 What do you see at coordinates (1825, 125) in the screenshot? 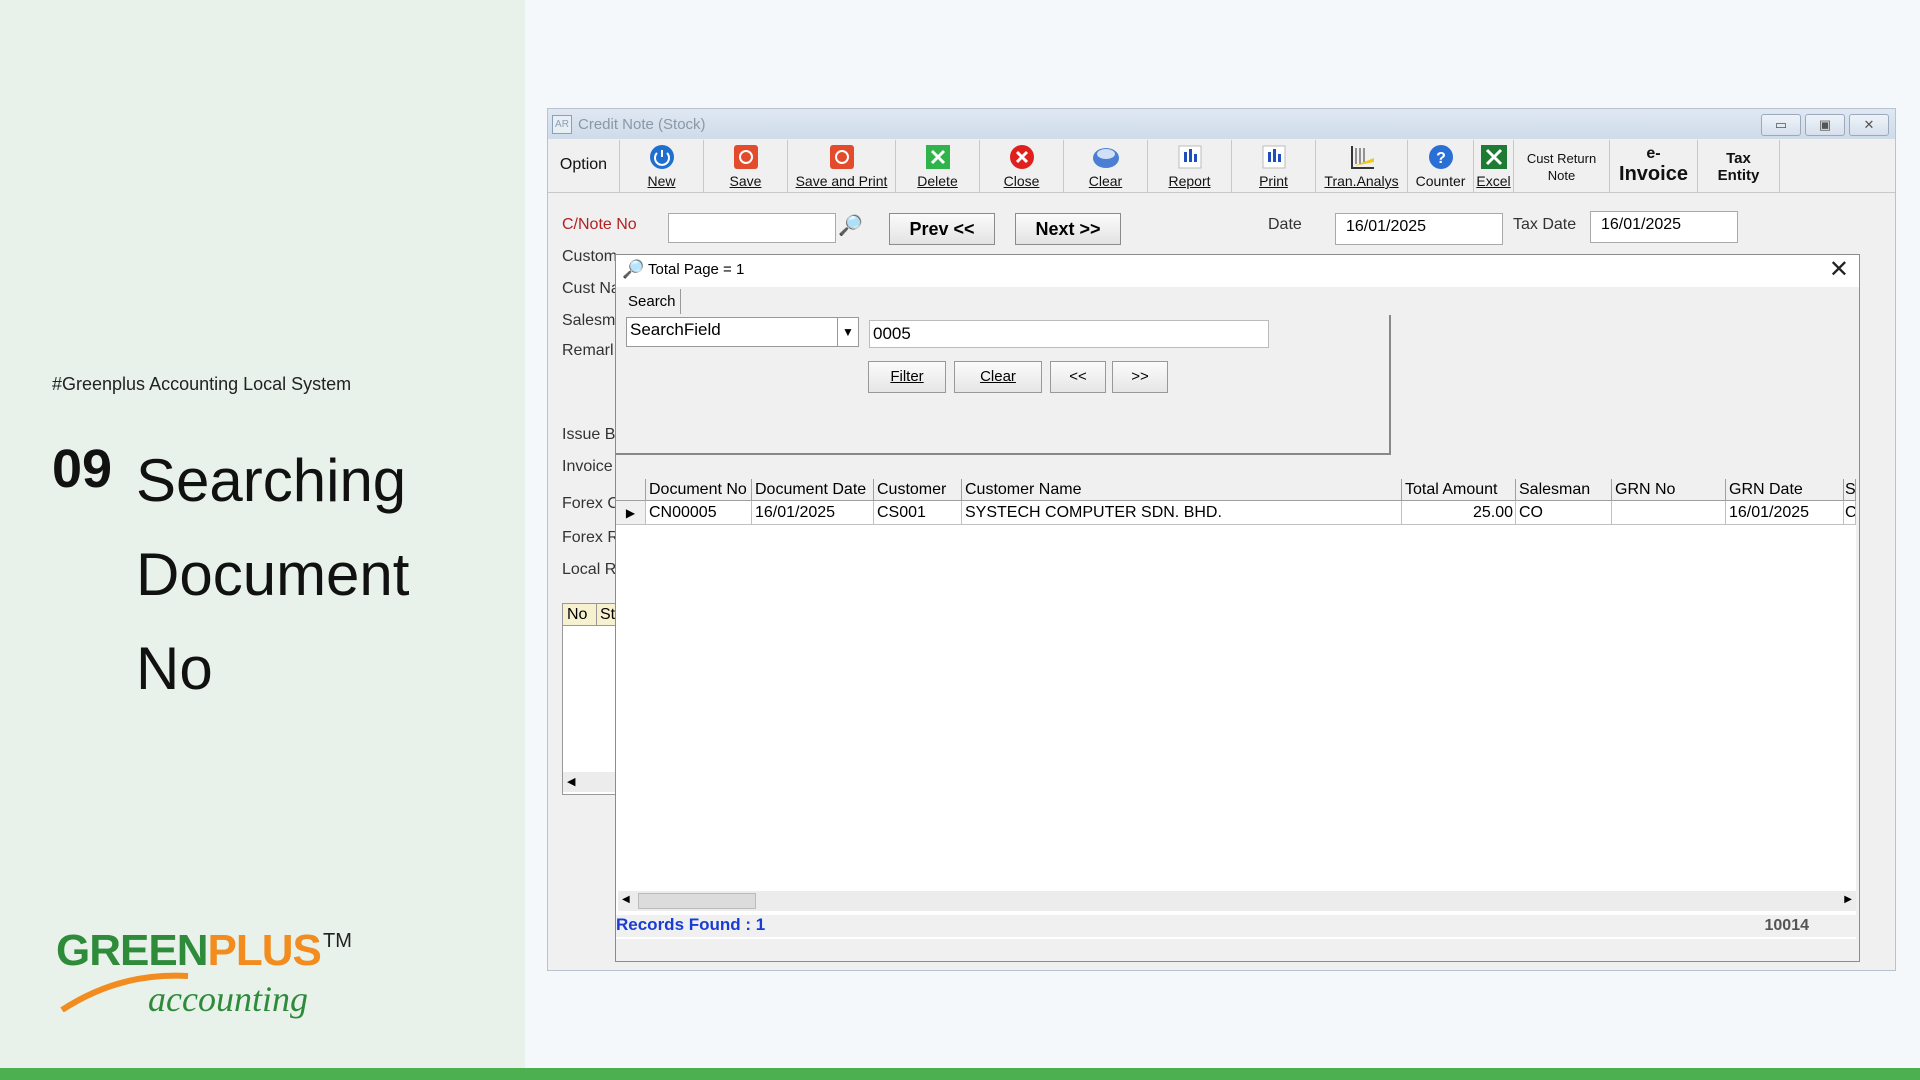
I see `maximize-button: ▣` at bounding box center [1825, 125].